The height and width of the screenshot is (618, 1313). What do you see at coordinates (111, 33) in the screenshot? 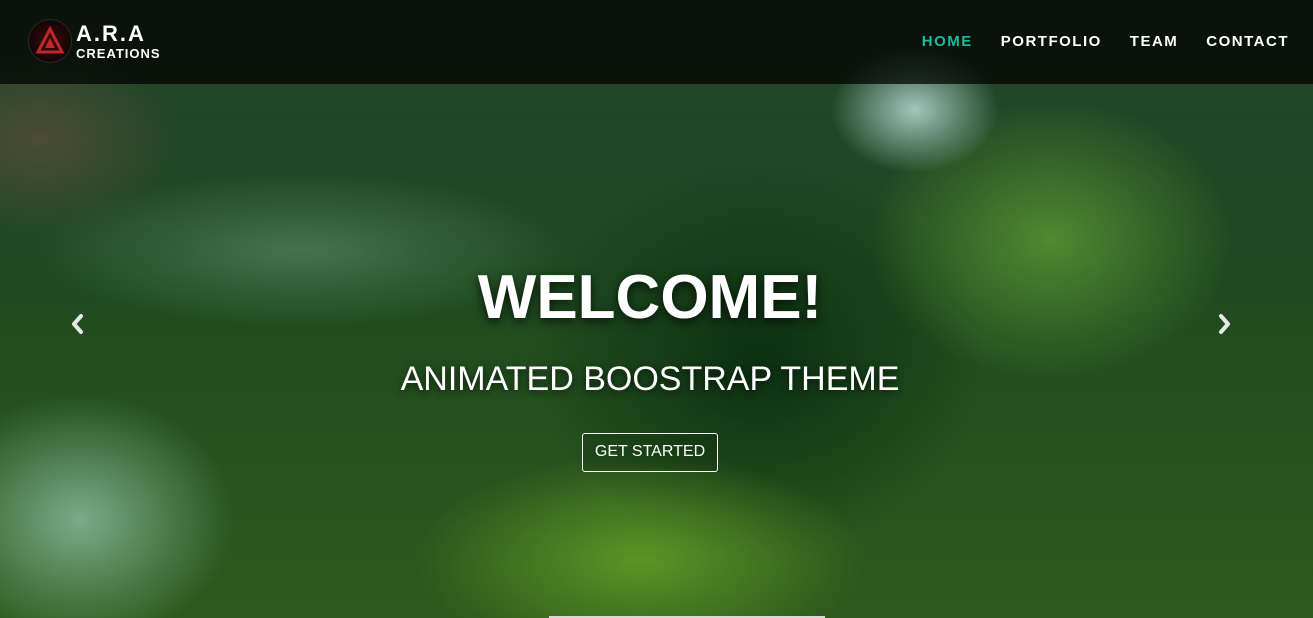
I see `brand-title: A.R.A` at bounding box center [111, 33].